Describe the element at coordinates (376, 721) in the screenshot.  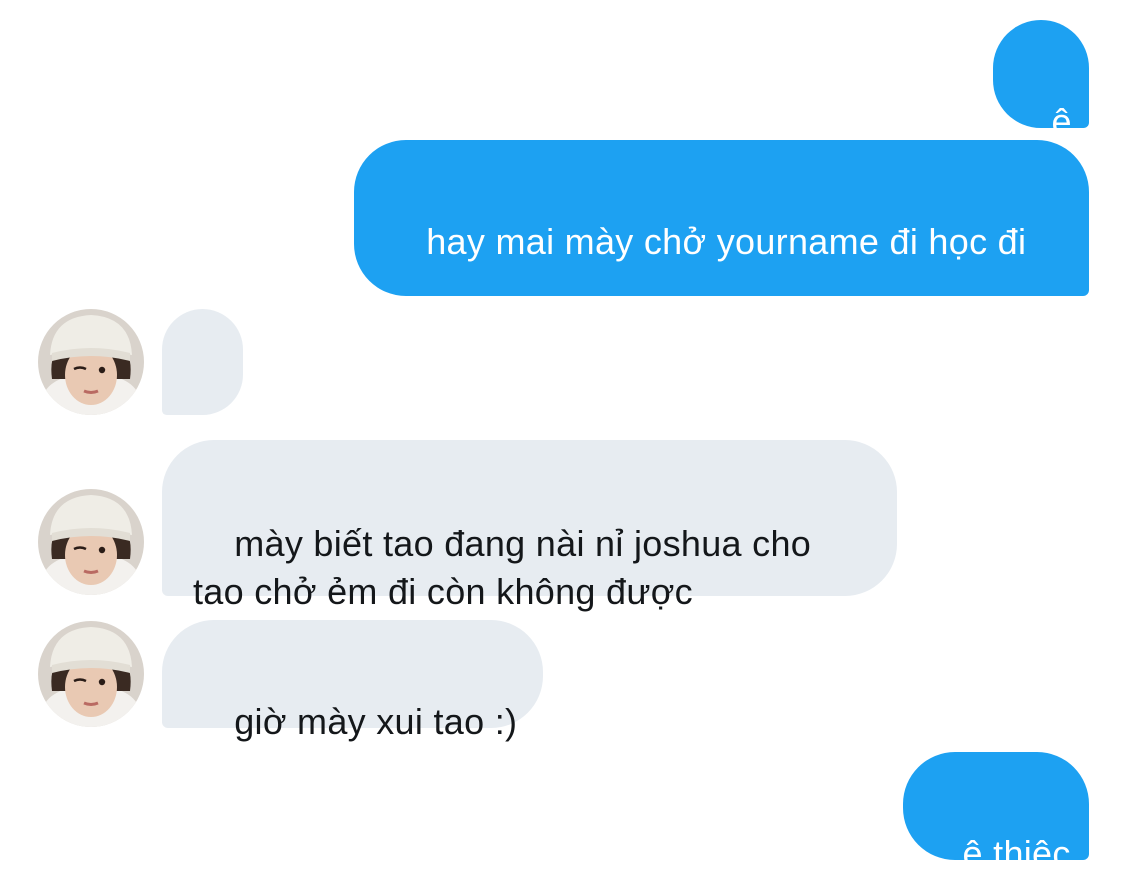
I see `message-text: giờ mày xui tao :)` at that location.